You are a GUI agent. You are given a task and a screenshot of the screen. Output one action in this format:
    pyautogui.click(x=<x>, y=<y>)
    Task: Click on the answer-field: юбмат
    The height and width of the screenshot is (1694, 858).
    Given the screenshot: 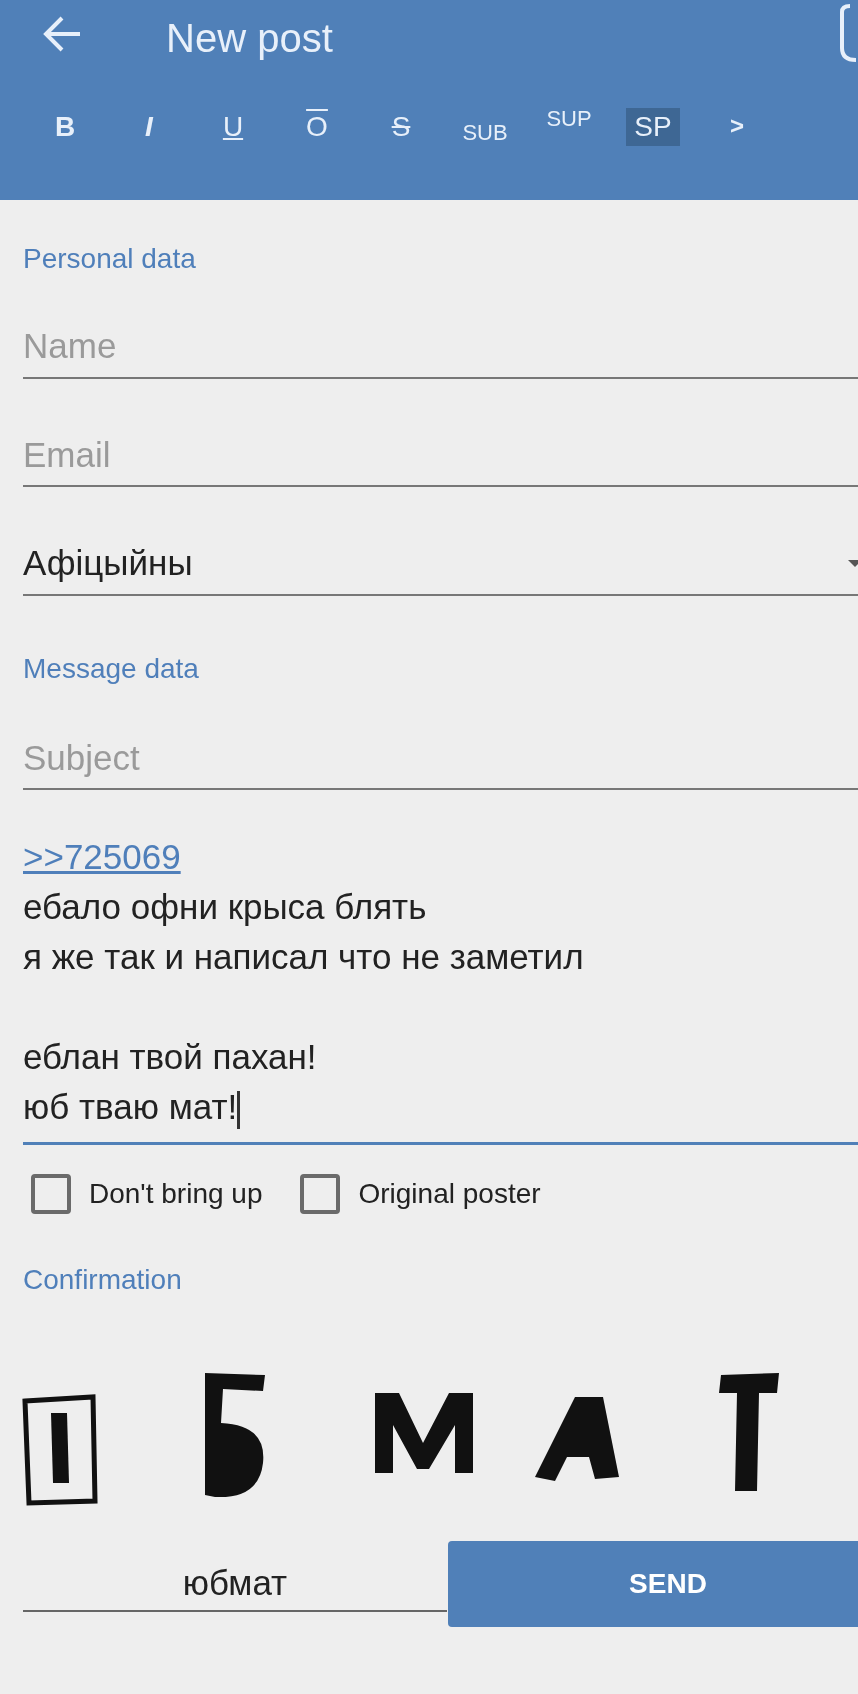 What is the action you would take?
    pyautogui.click(x=235, y=1584)
    